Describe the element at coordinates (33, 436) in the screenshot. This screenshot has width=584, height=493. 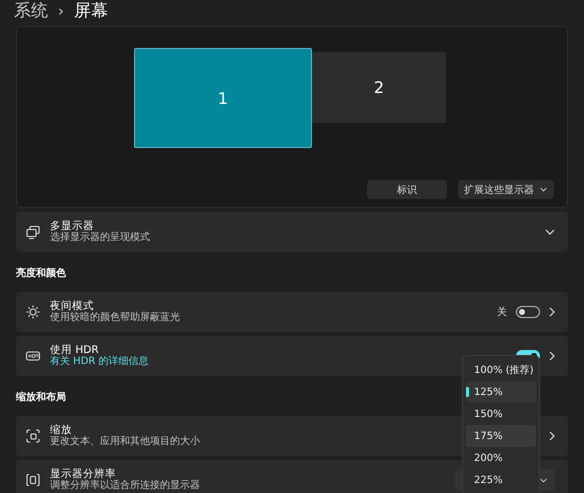
I see `scale-icon` at that location.